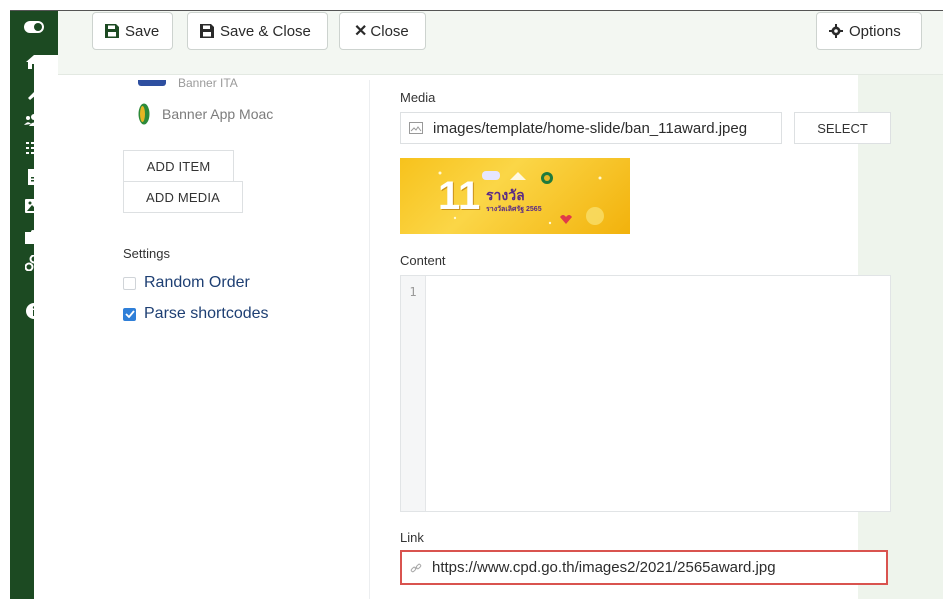  I want to click on list-item: Banner ITA, so click(188, 83).